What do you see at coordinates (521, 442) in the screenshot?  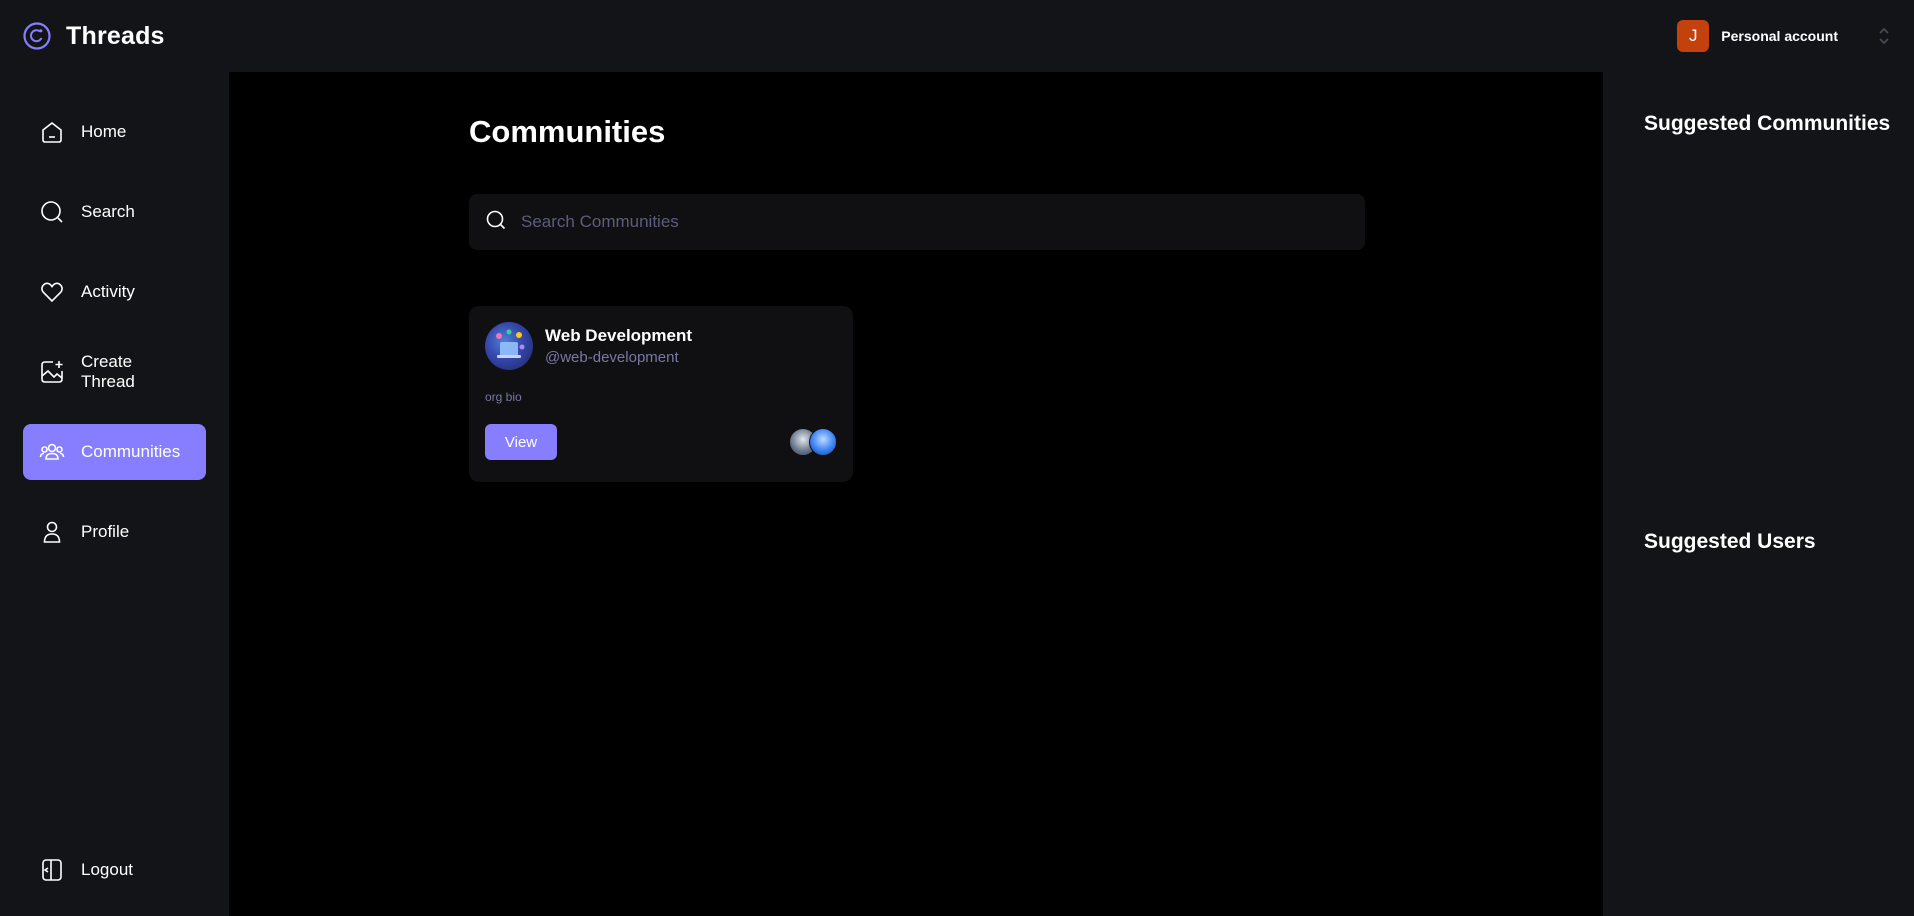 I see `view-community-button: View` at bounding box center [521, 442].